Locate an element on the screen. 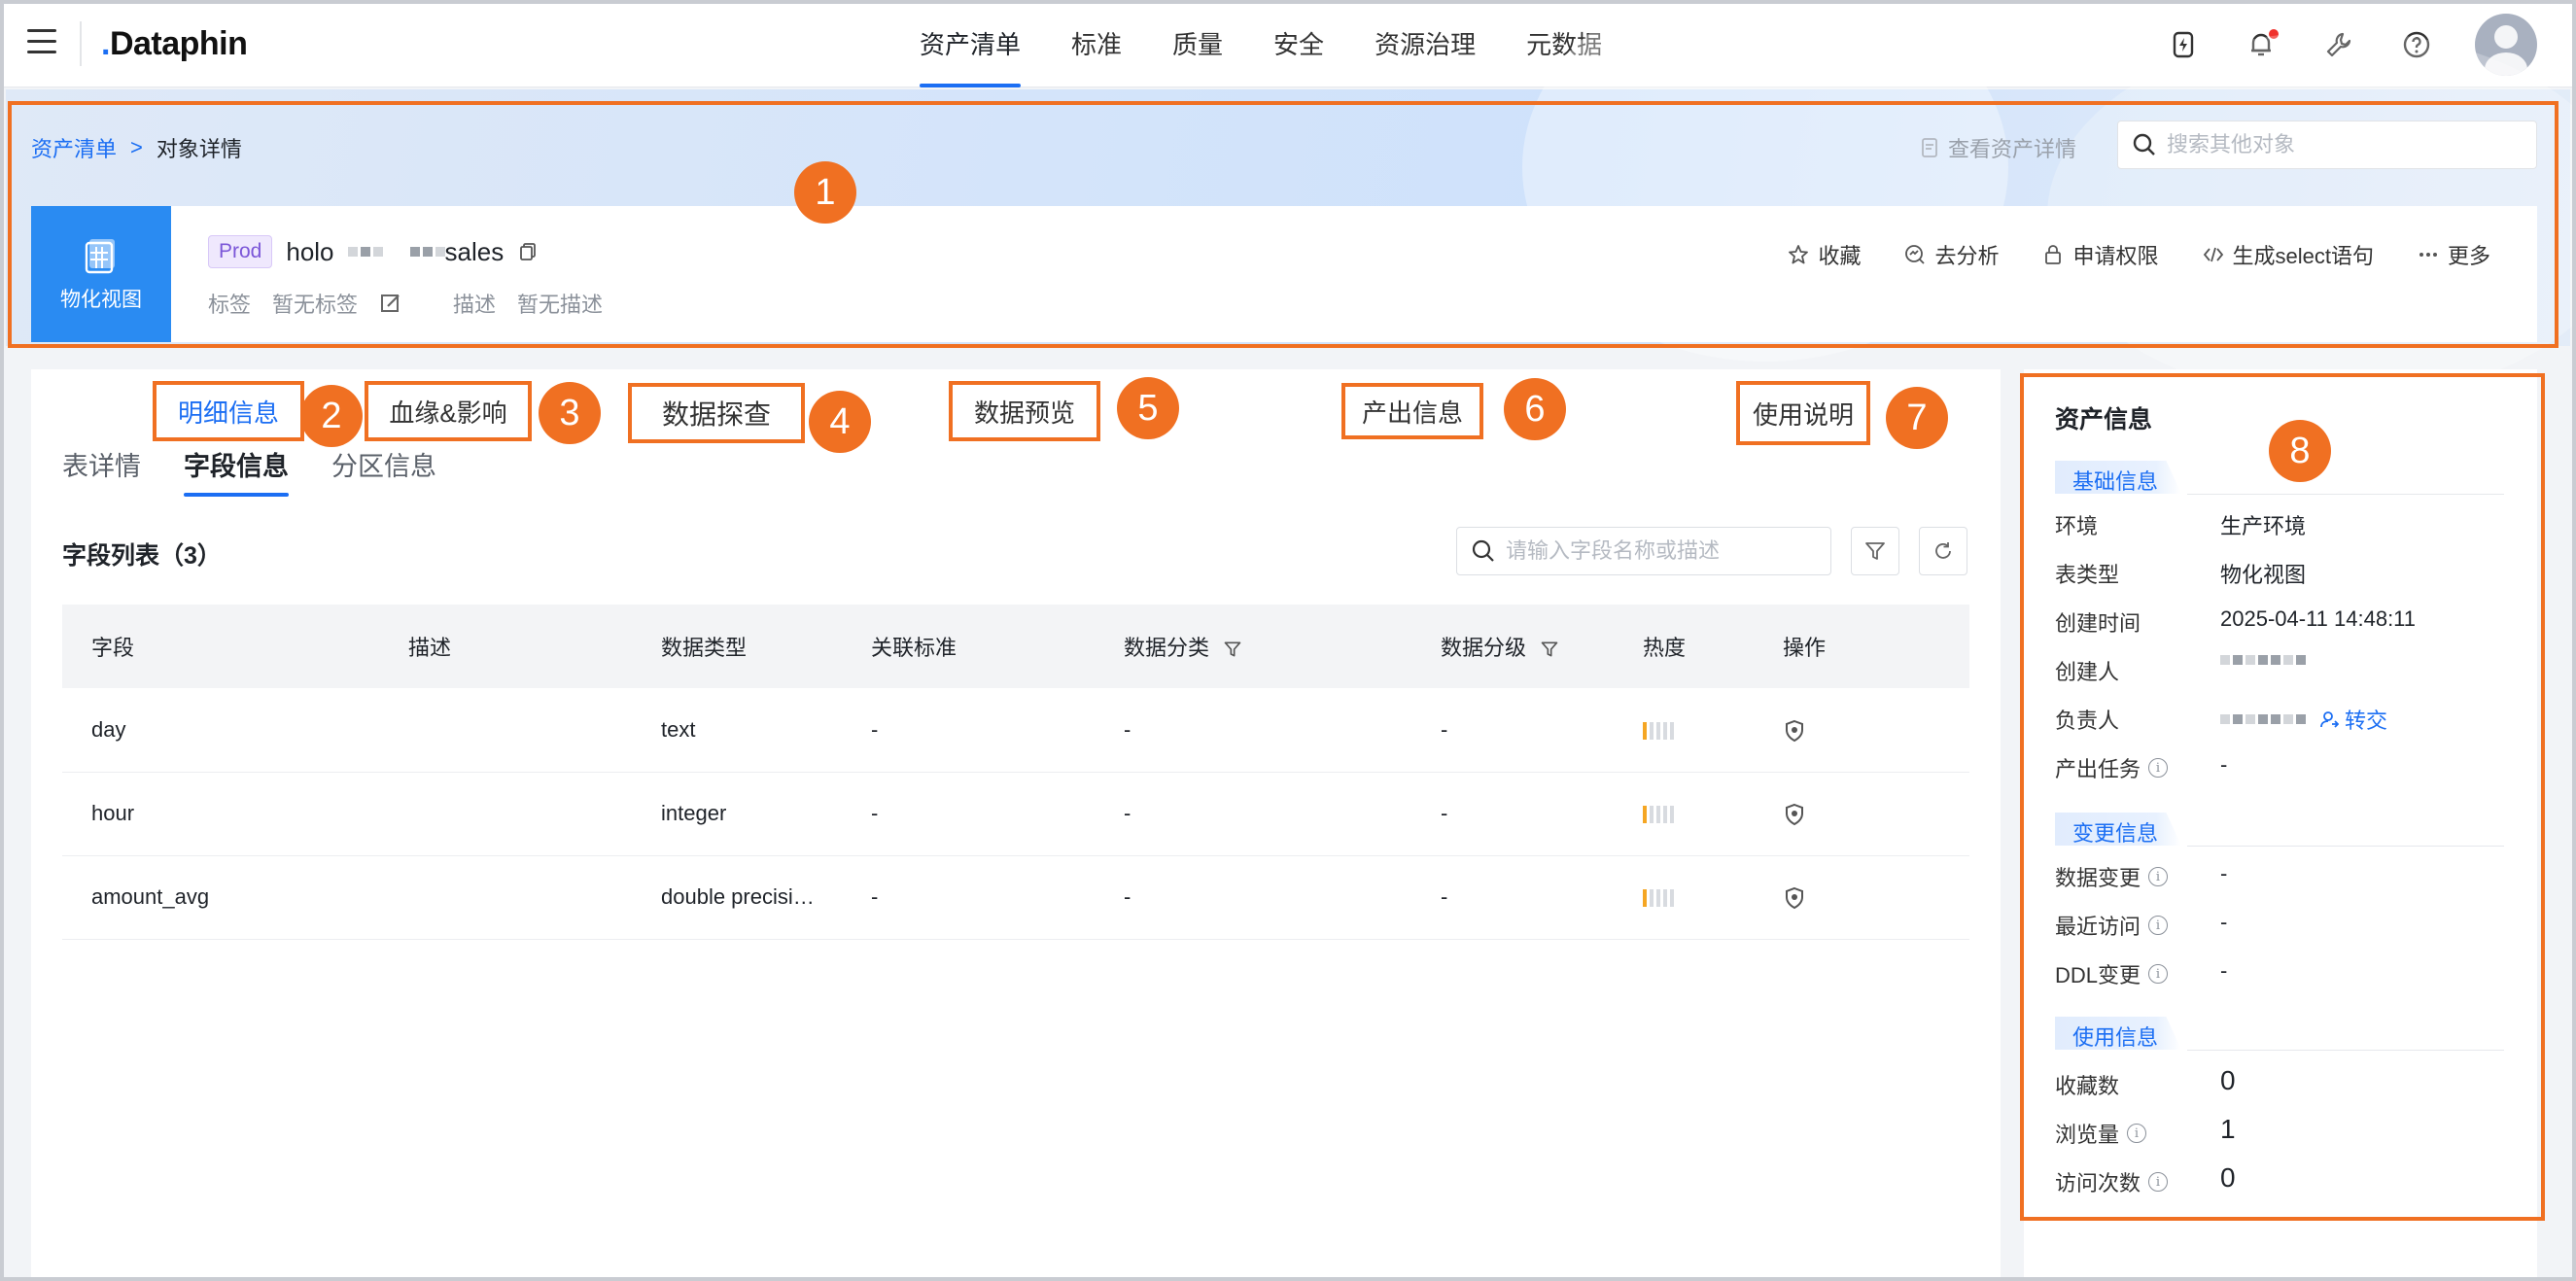  col-heat: 热度 is located at coordinates (1665, 648).